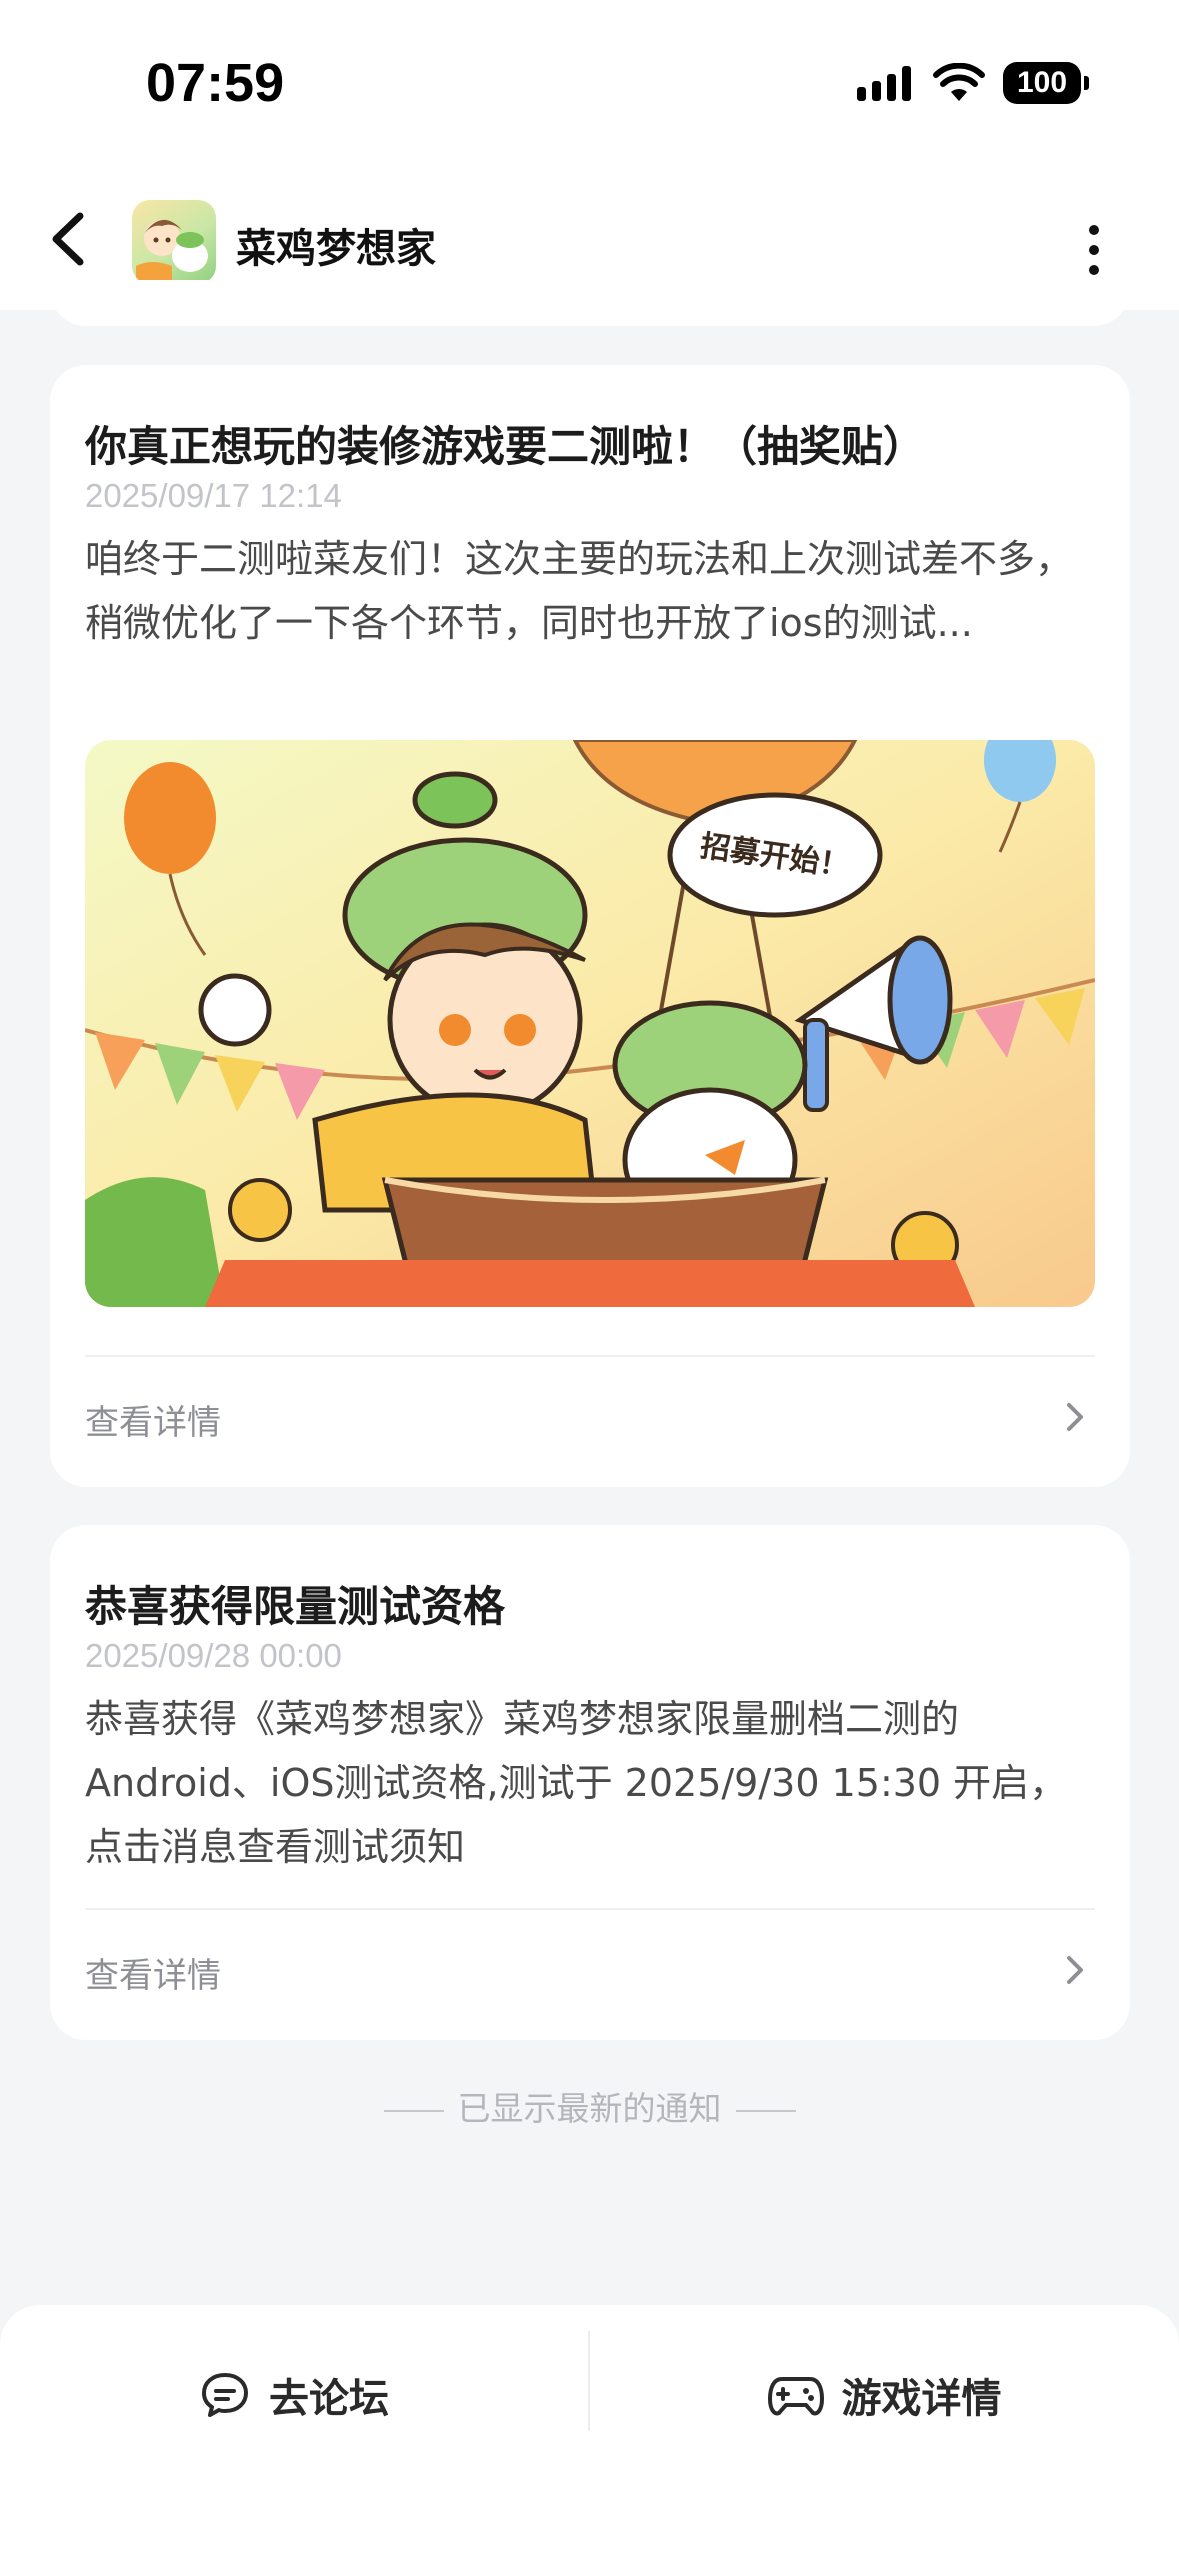 This screenshot has width=1179, height=2556. I want to click on previous-card-edge, so click(590, 303).